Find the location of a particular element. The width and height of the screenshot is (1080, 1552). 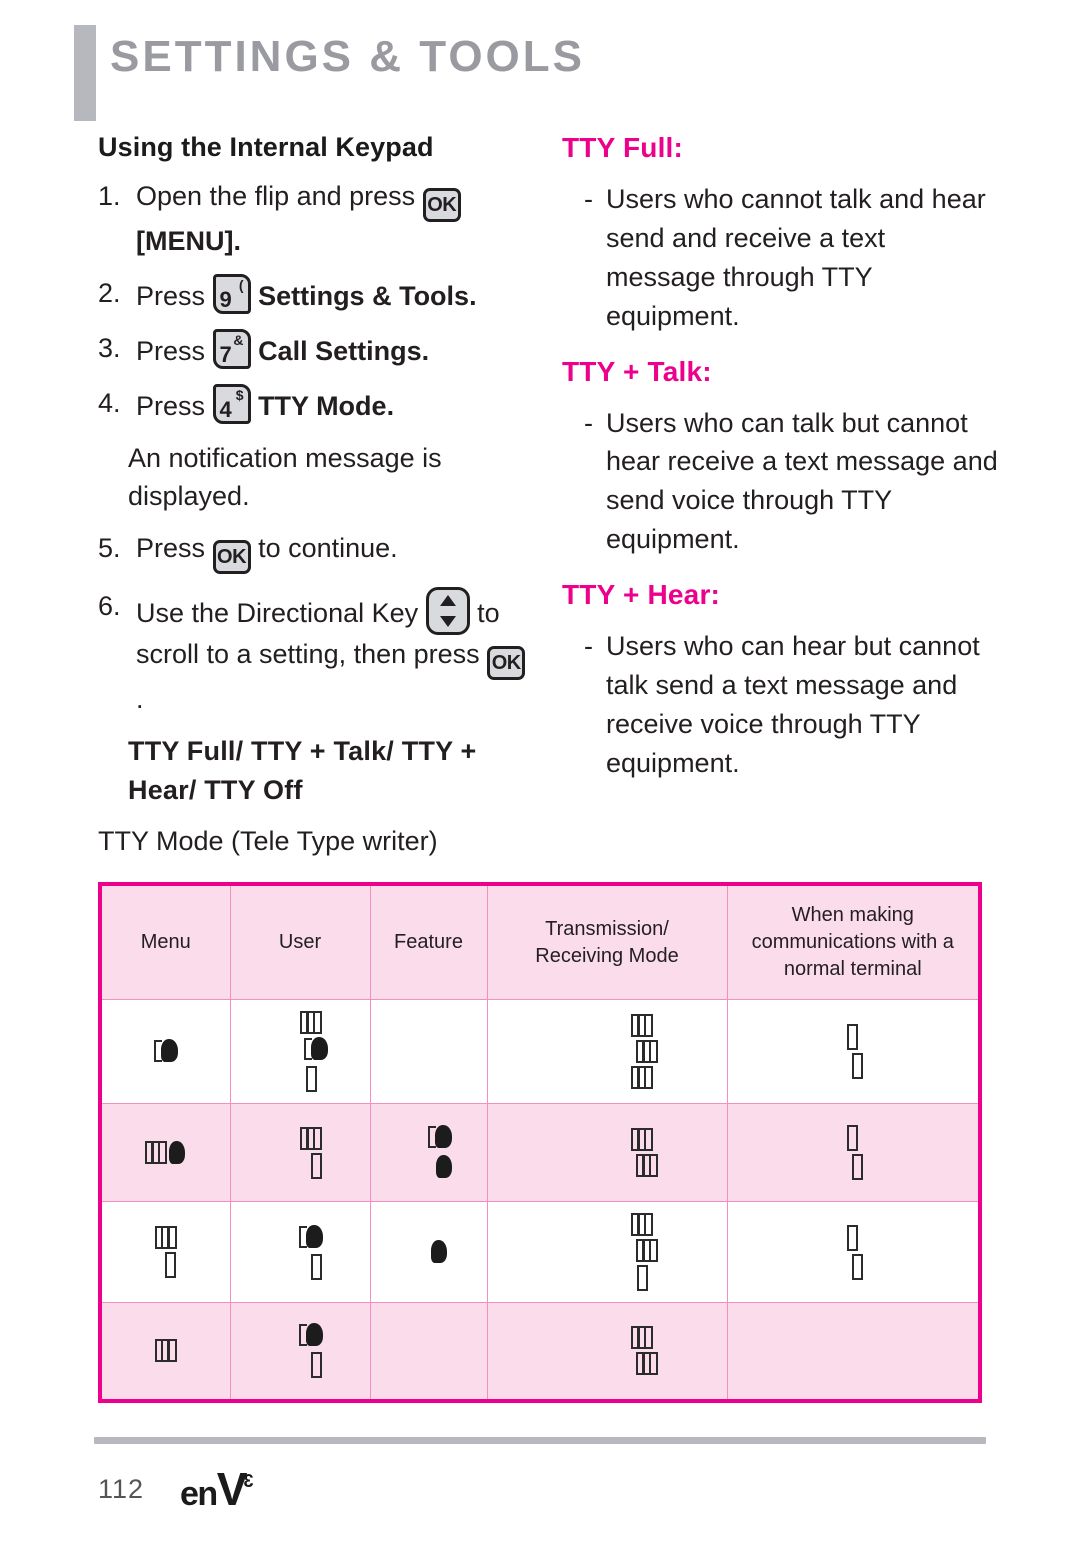

glyph-part-right is located at coordinates (169, 1050).